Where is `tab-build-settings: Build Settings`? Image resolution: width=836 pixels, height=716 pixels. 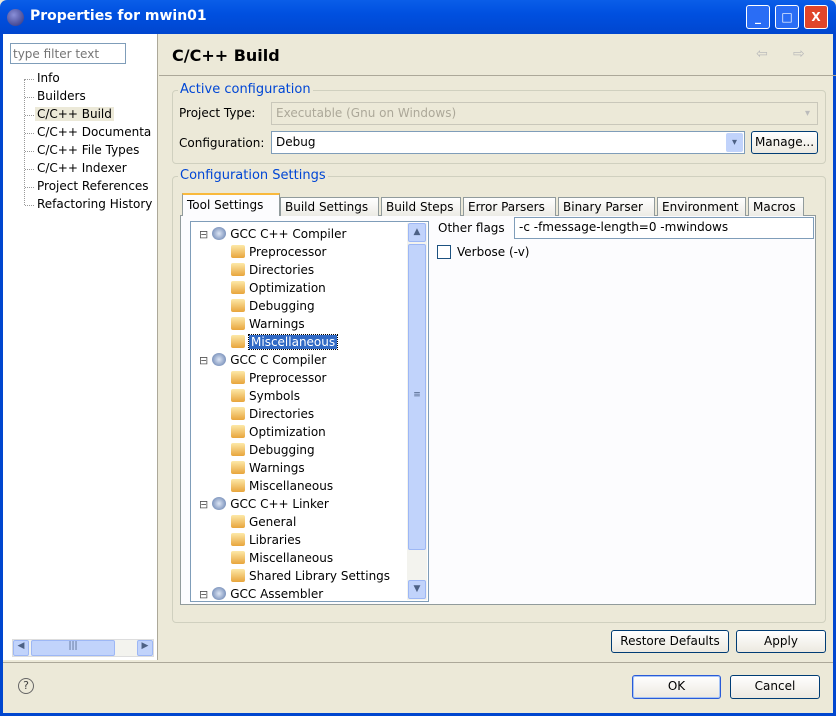
tab-build-settings: Build Settings is located at coordinates (329, 206).